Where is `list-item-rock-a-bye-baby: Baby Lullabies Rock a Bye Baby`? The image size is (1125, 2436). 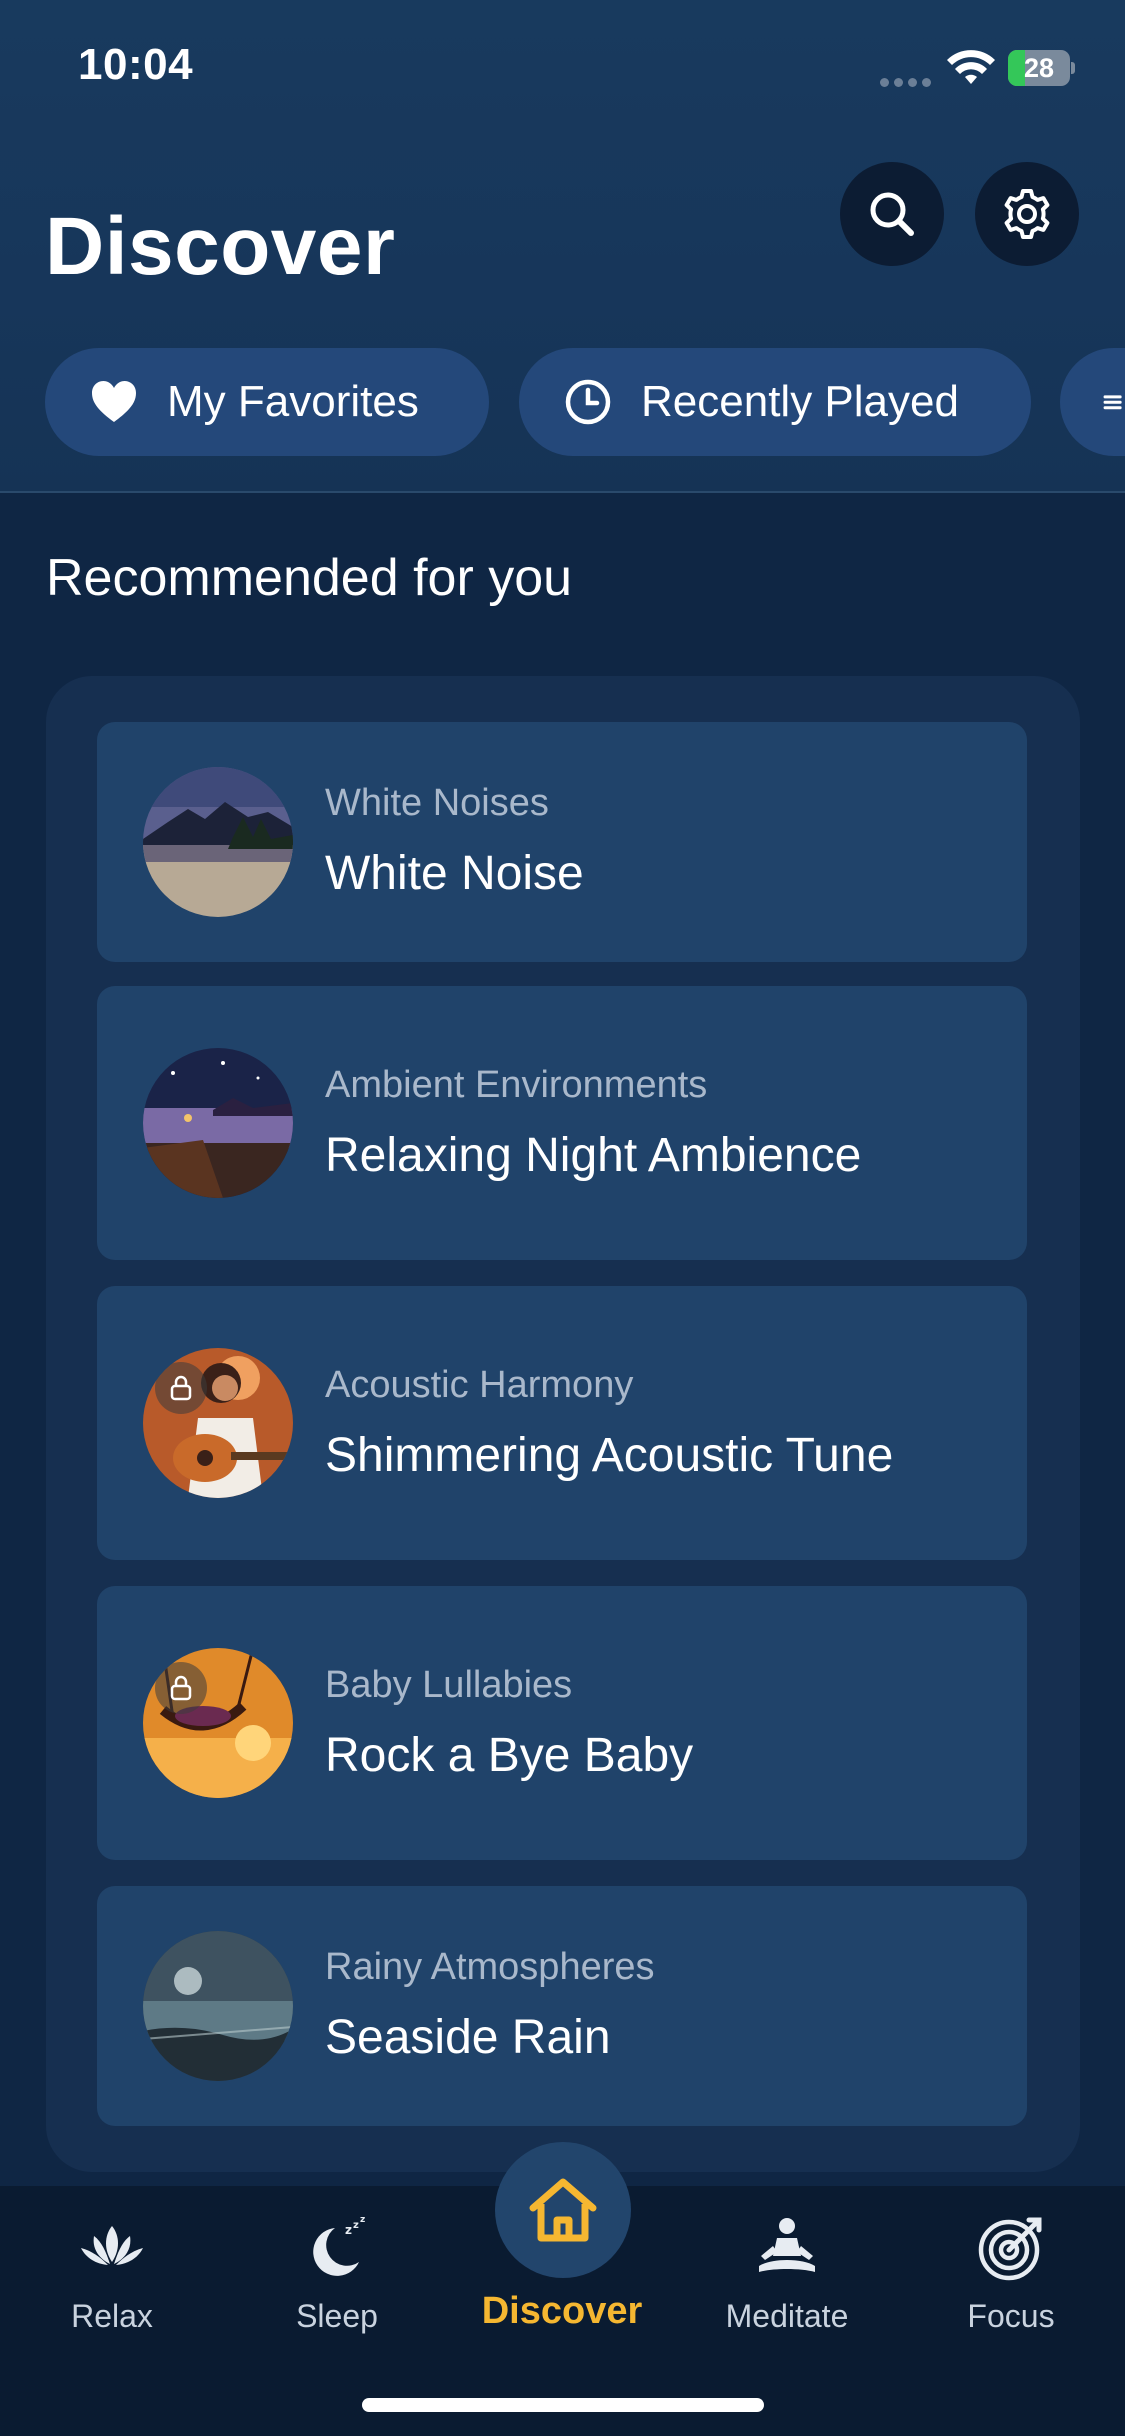 list-item-rock-a-bye-baby: Baby Lullabies Rock a Bye Baby is located at coordinates (562, 1723).